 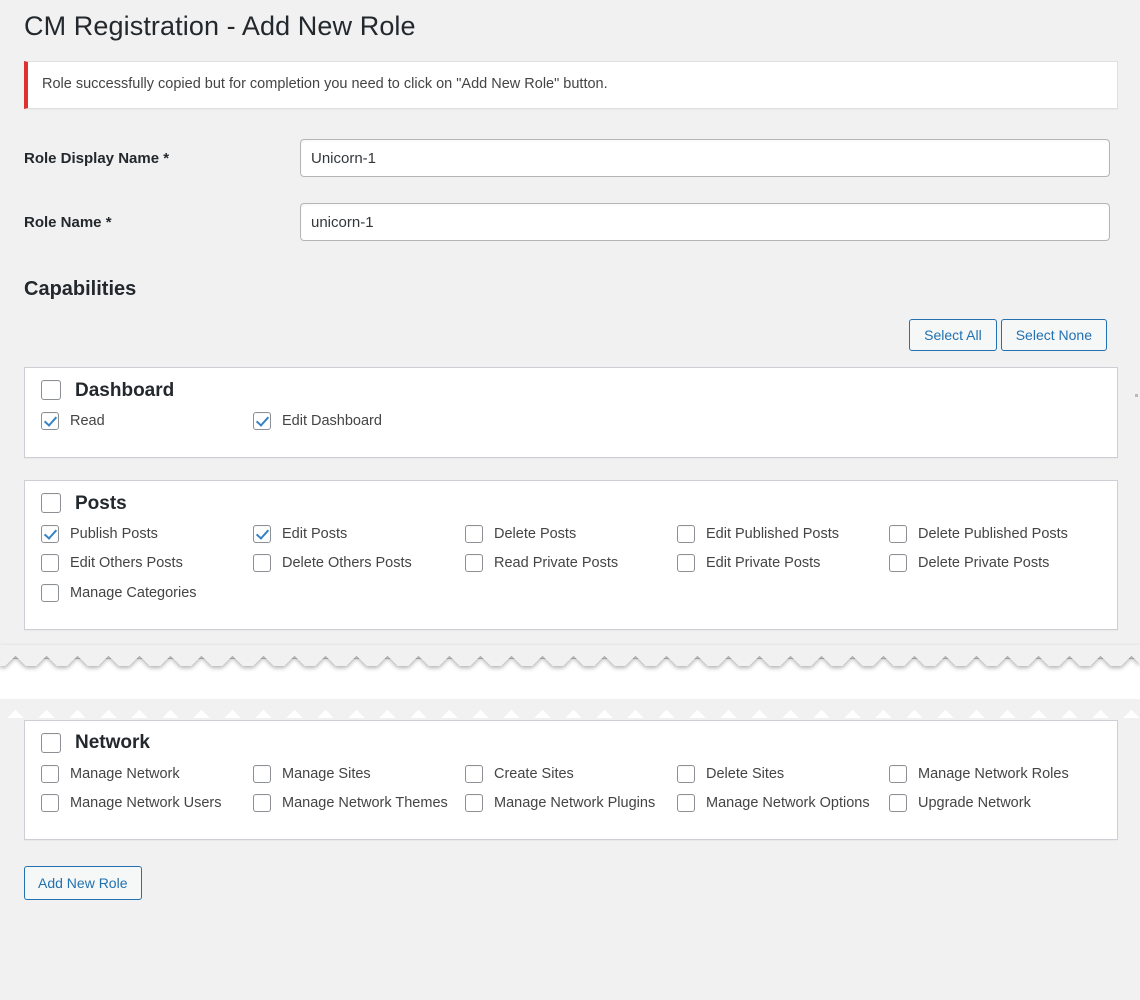 What do you see at coordinates (898, 534) in the screenshot?
I see `capability-checkbox-delete-published-posts` at bounding box center [898, 534].